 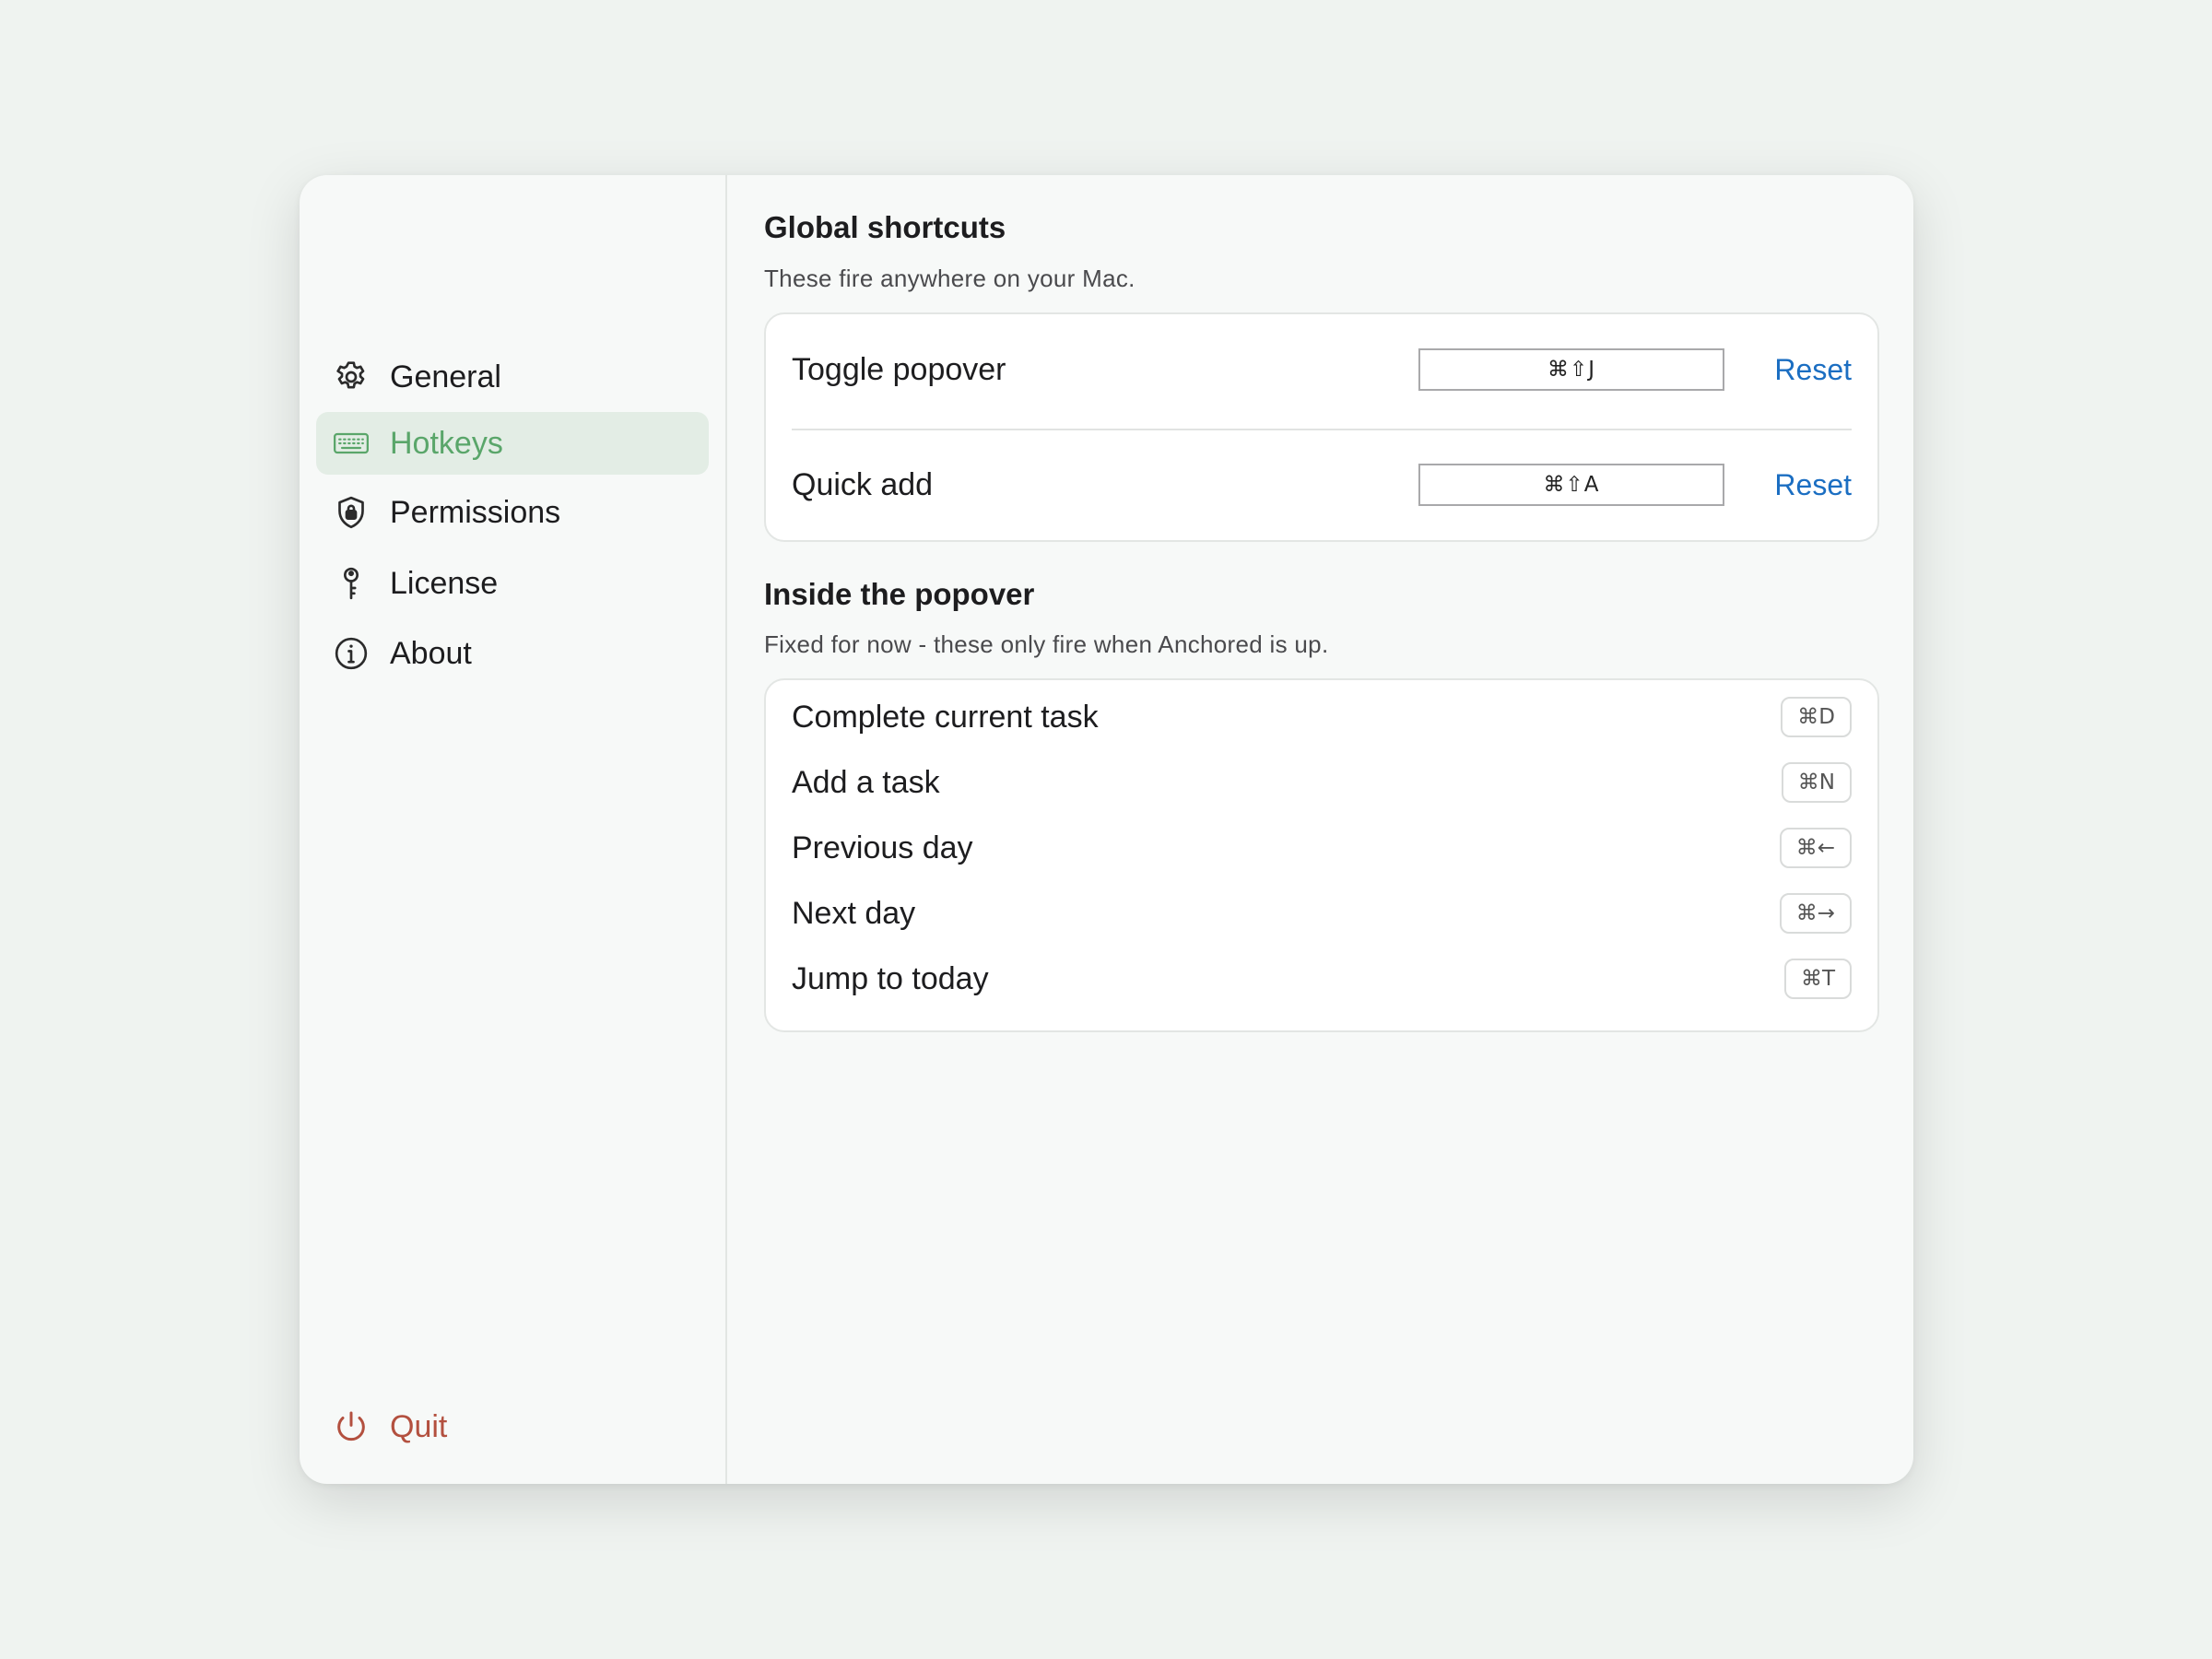 What do you see at coordinates (885, 227) in the screenshot?
I see `section-title-global: Global shortcuts` at bounding box center [885, 227].